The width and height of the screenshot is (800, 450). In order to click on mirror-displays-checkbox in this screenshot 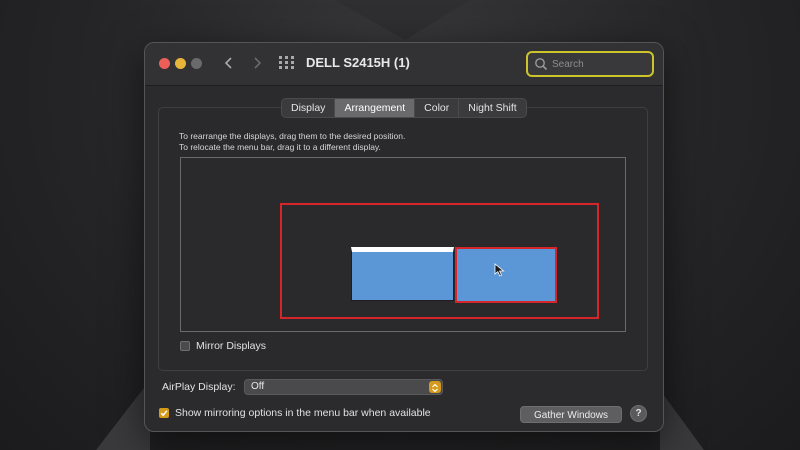, I will do `click(185, 346)`.